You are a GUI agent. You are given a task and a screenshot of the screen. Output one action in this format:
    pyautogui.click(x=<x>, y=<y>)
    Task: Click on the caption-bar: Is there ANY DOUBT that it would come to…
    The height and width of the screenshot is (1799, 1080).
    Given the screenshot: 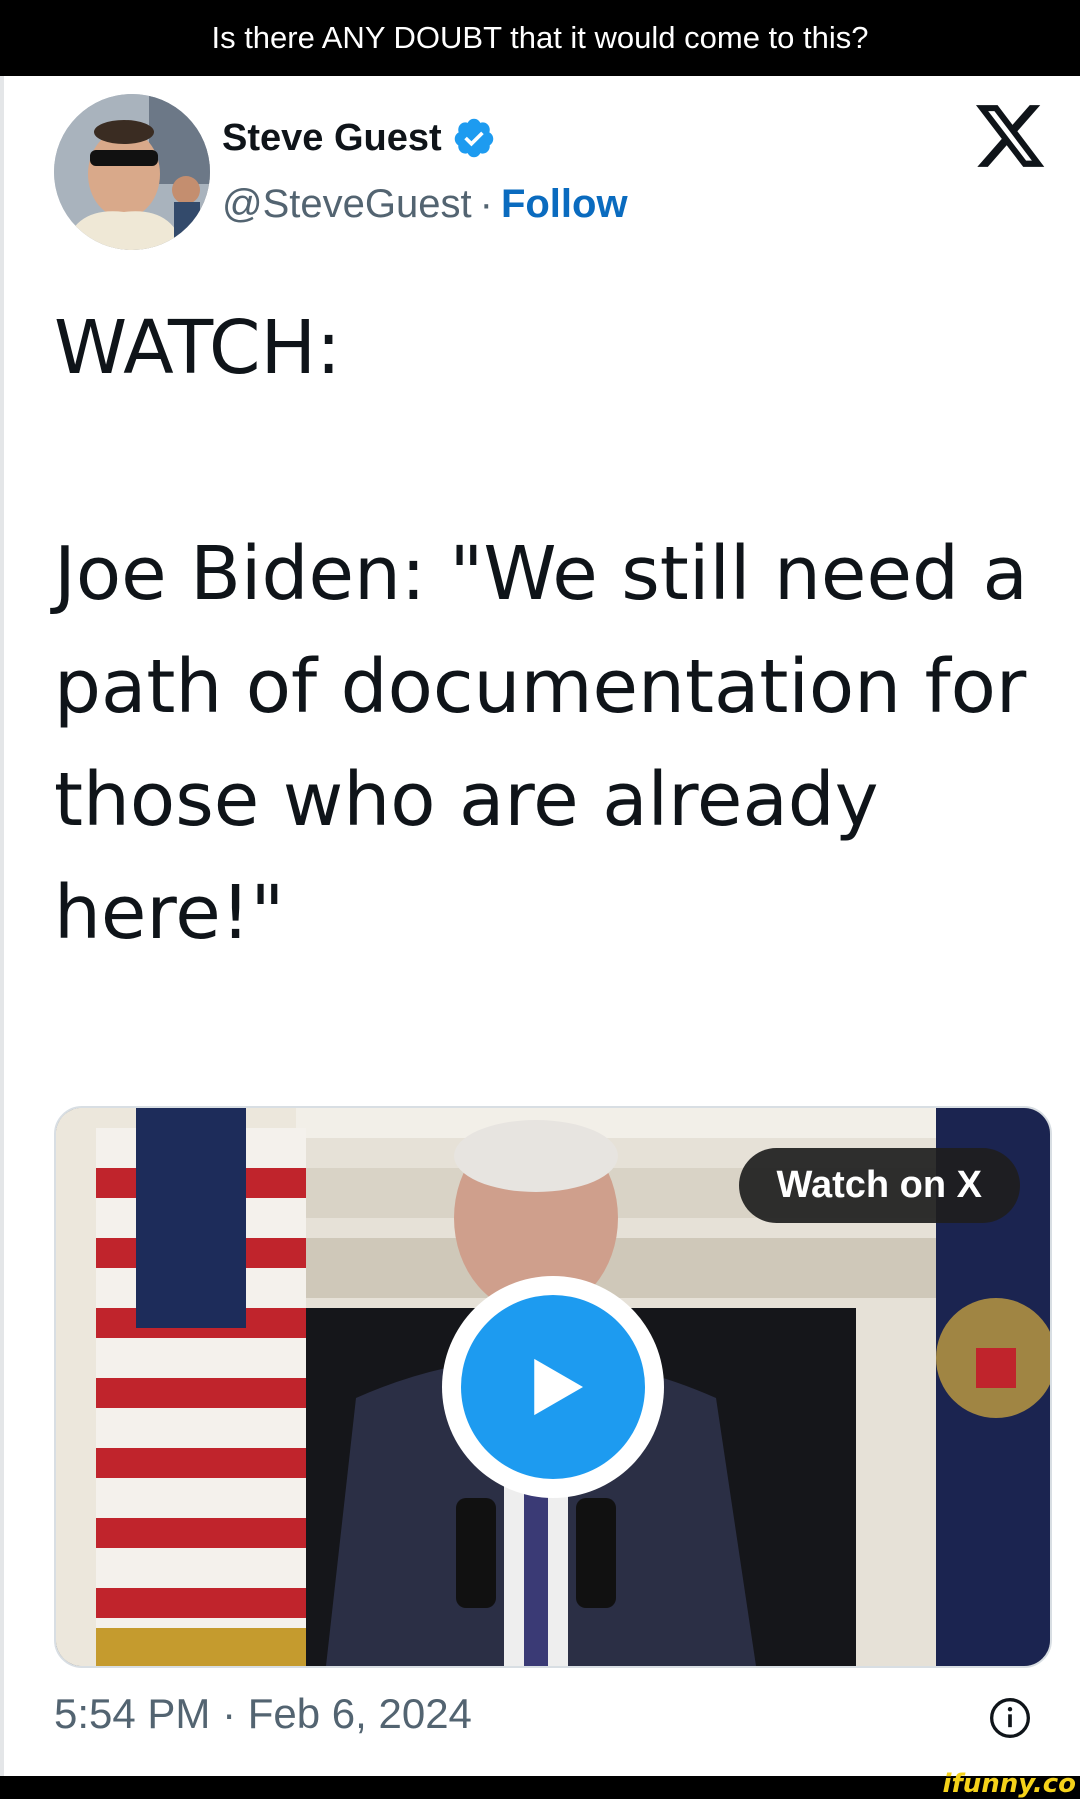 What is the action you would take?
    pyautogui.click(x=540, y=38)
    